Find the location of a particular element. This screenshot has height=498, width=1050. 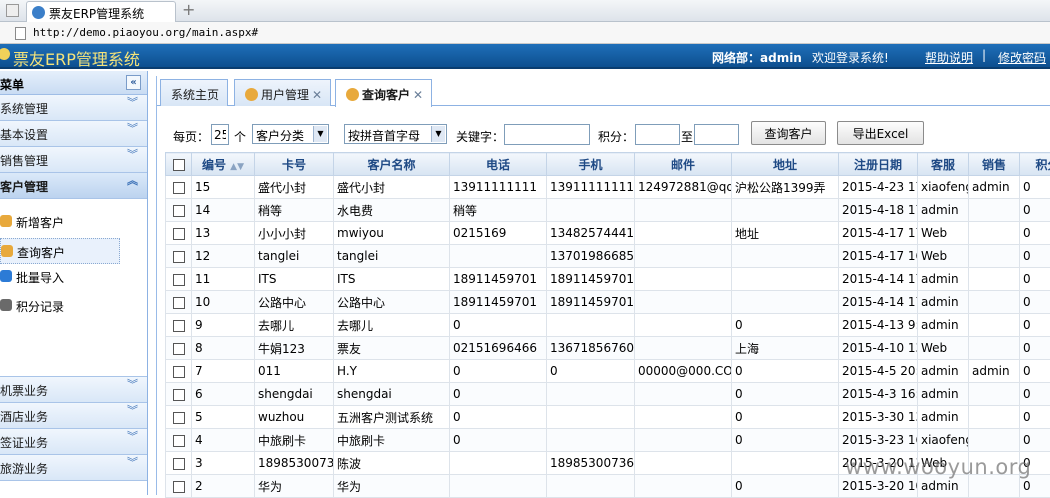

table-row: 4中旅刷卡中旅刷卡002015-3-23 16:xiaofeng0 is located at coordinates (608, 440).